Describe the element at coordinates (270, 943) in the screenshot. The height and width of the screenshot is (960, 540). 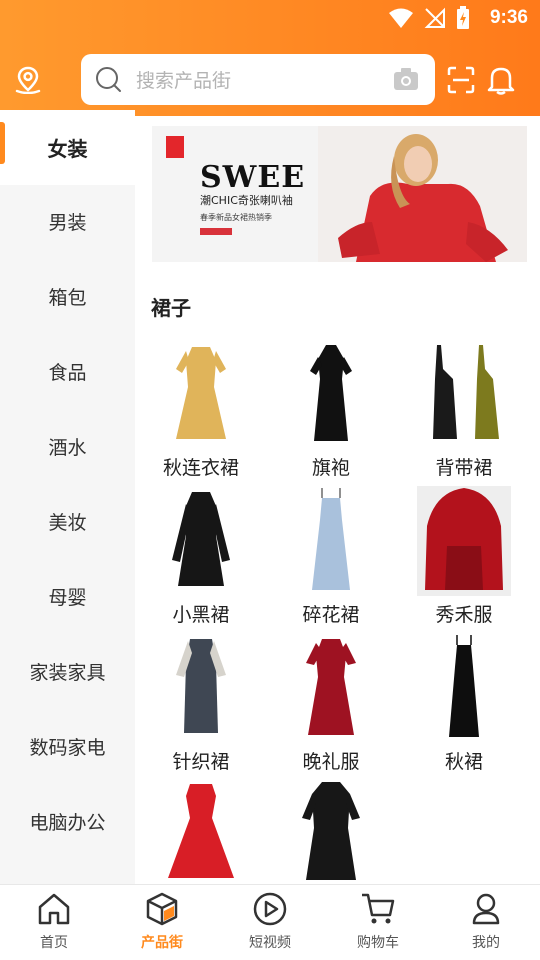
I see `nav-short-video-label: 短视频` at that location.